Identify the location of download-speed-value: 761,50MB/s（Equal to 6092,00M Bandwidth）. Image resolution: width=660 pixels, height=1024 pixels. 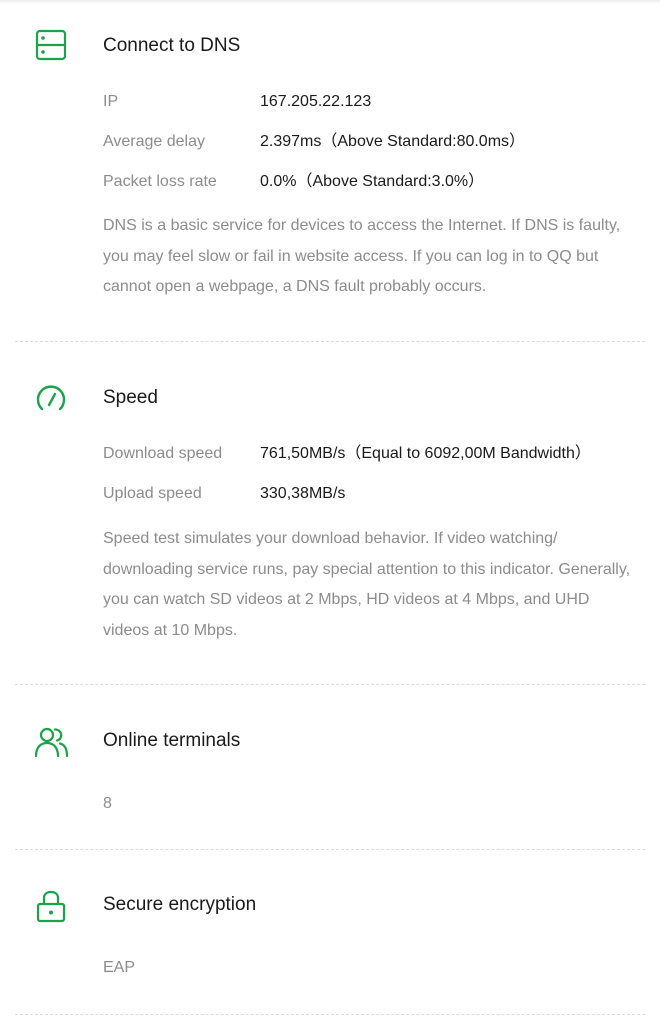
(425, 453).